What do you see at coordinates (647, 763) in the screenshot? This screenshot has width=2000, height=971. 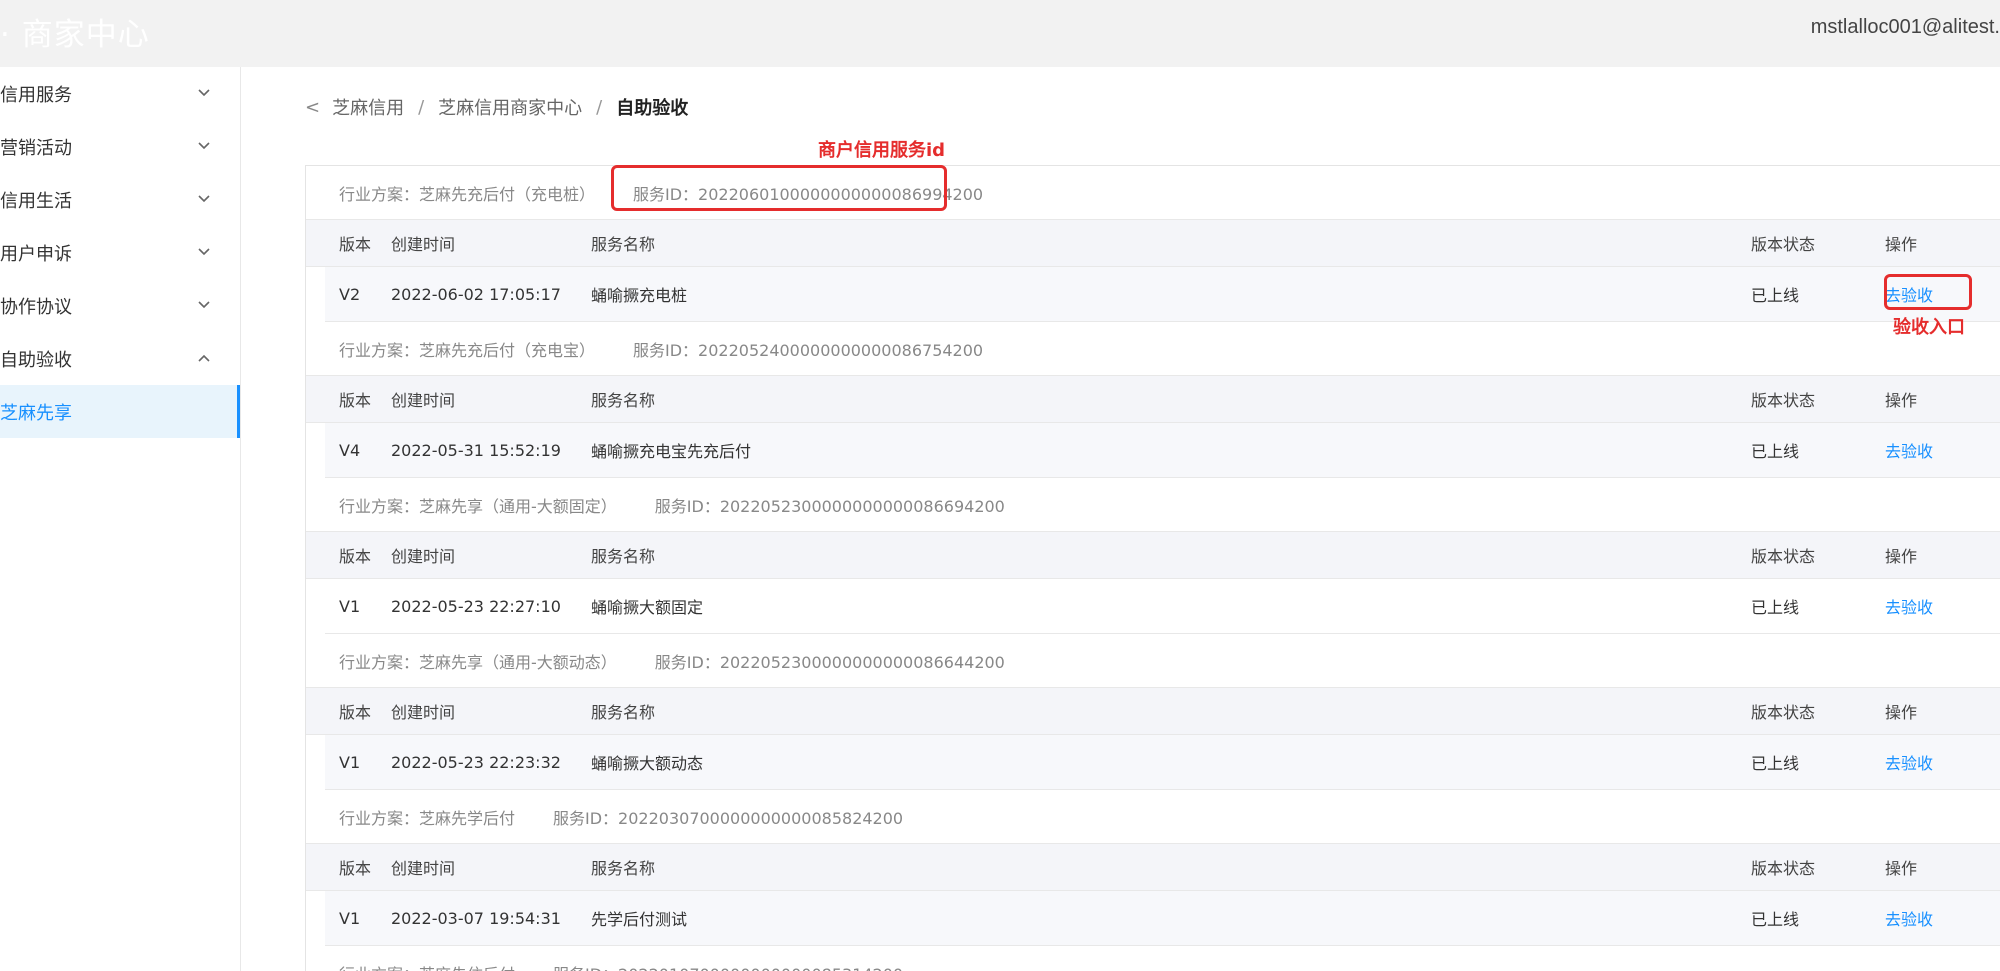 I see `cell-name: 蛹喻撅大额动态` at bounding box center [647, 763].